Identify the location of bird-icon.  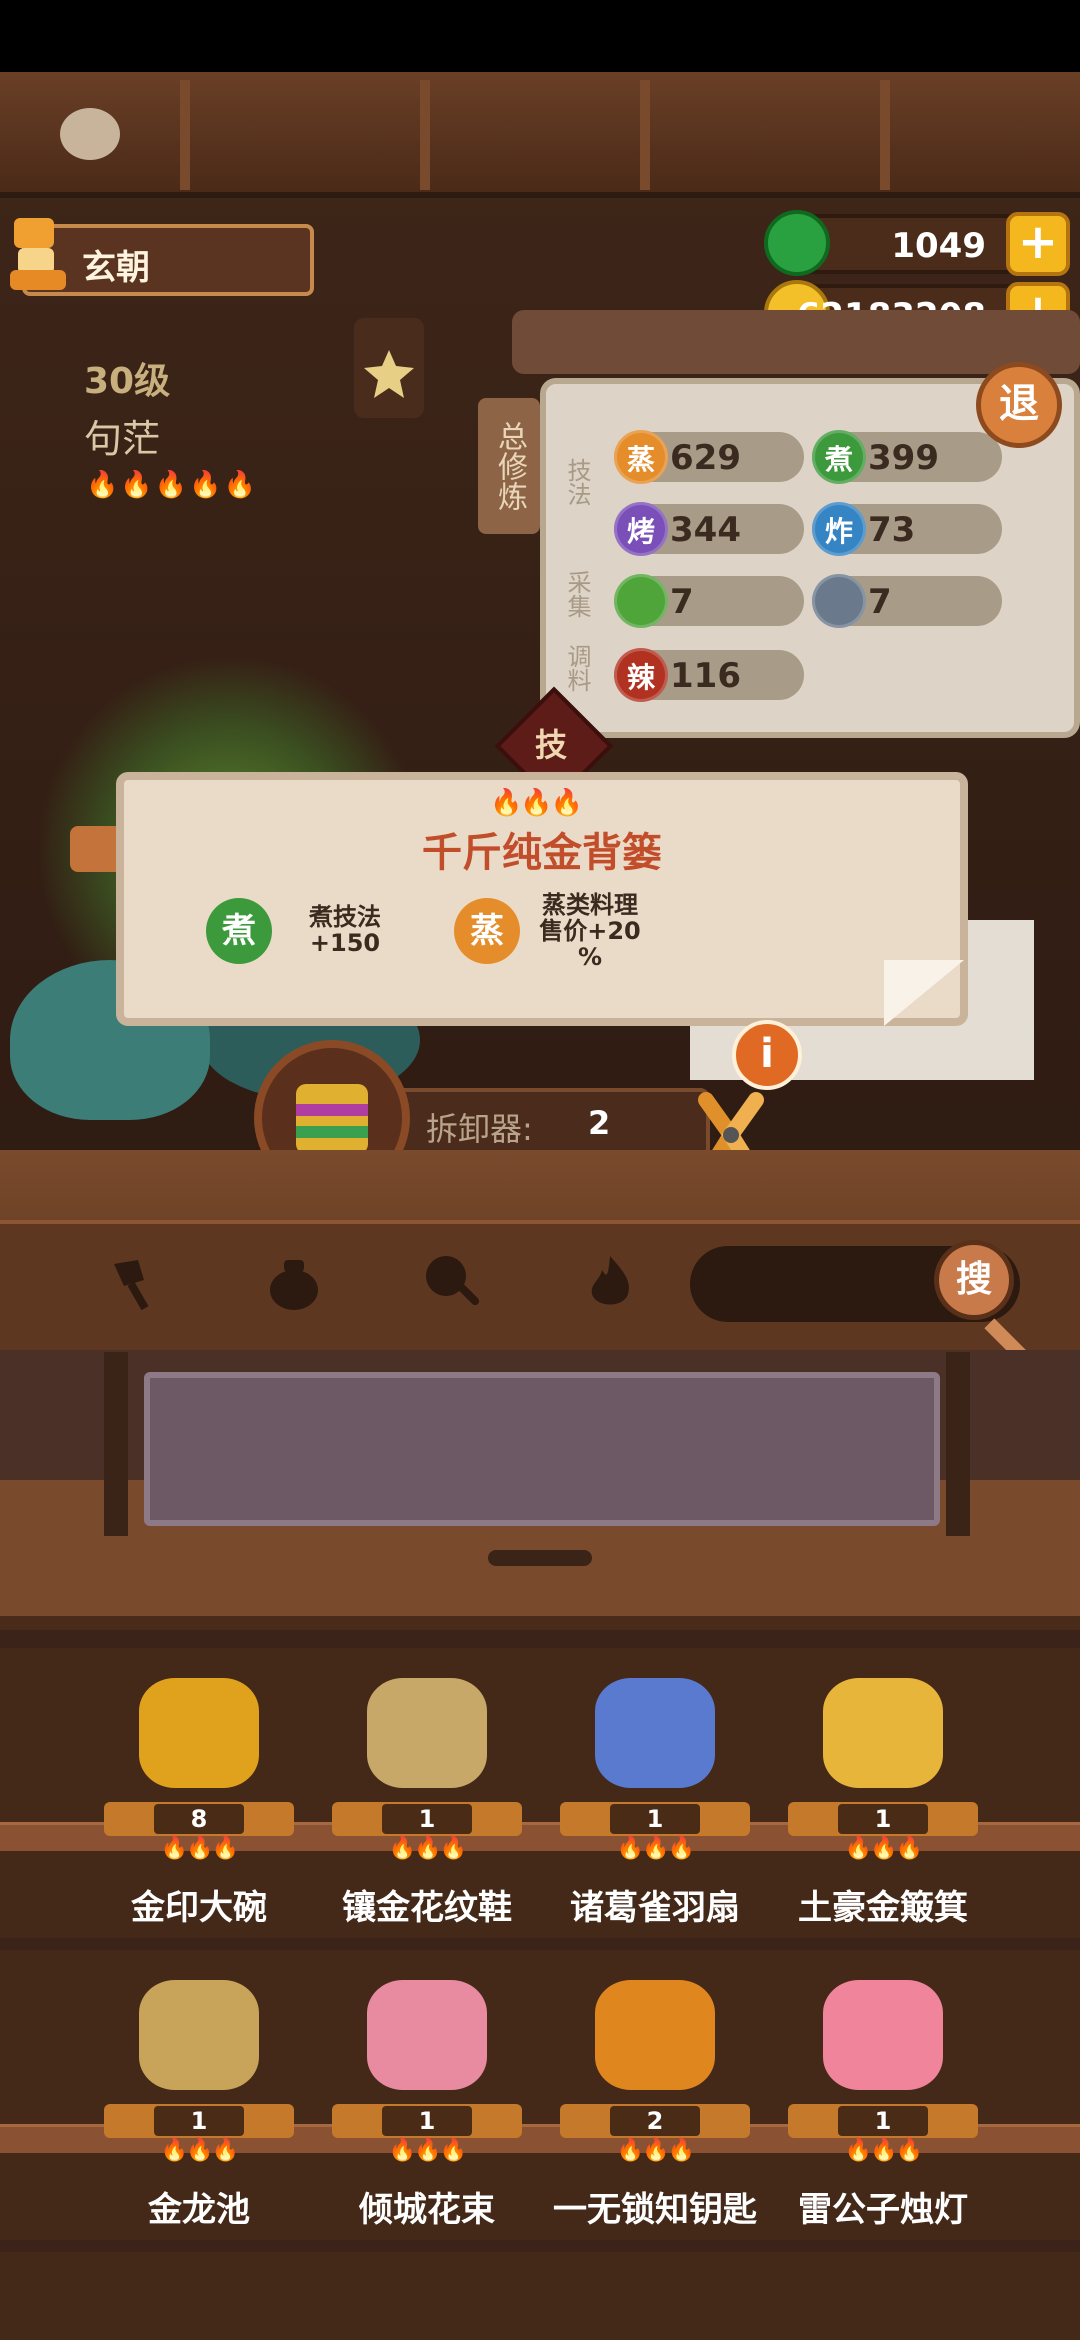
(90, 134).